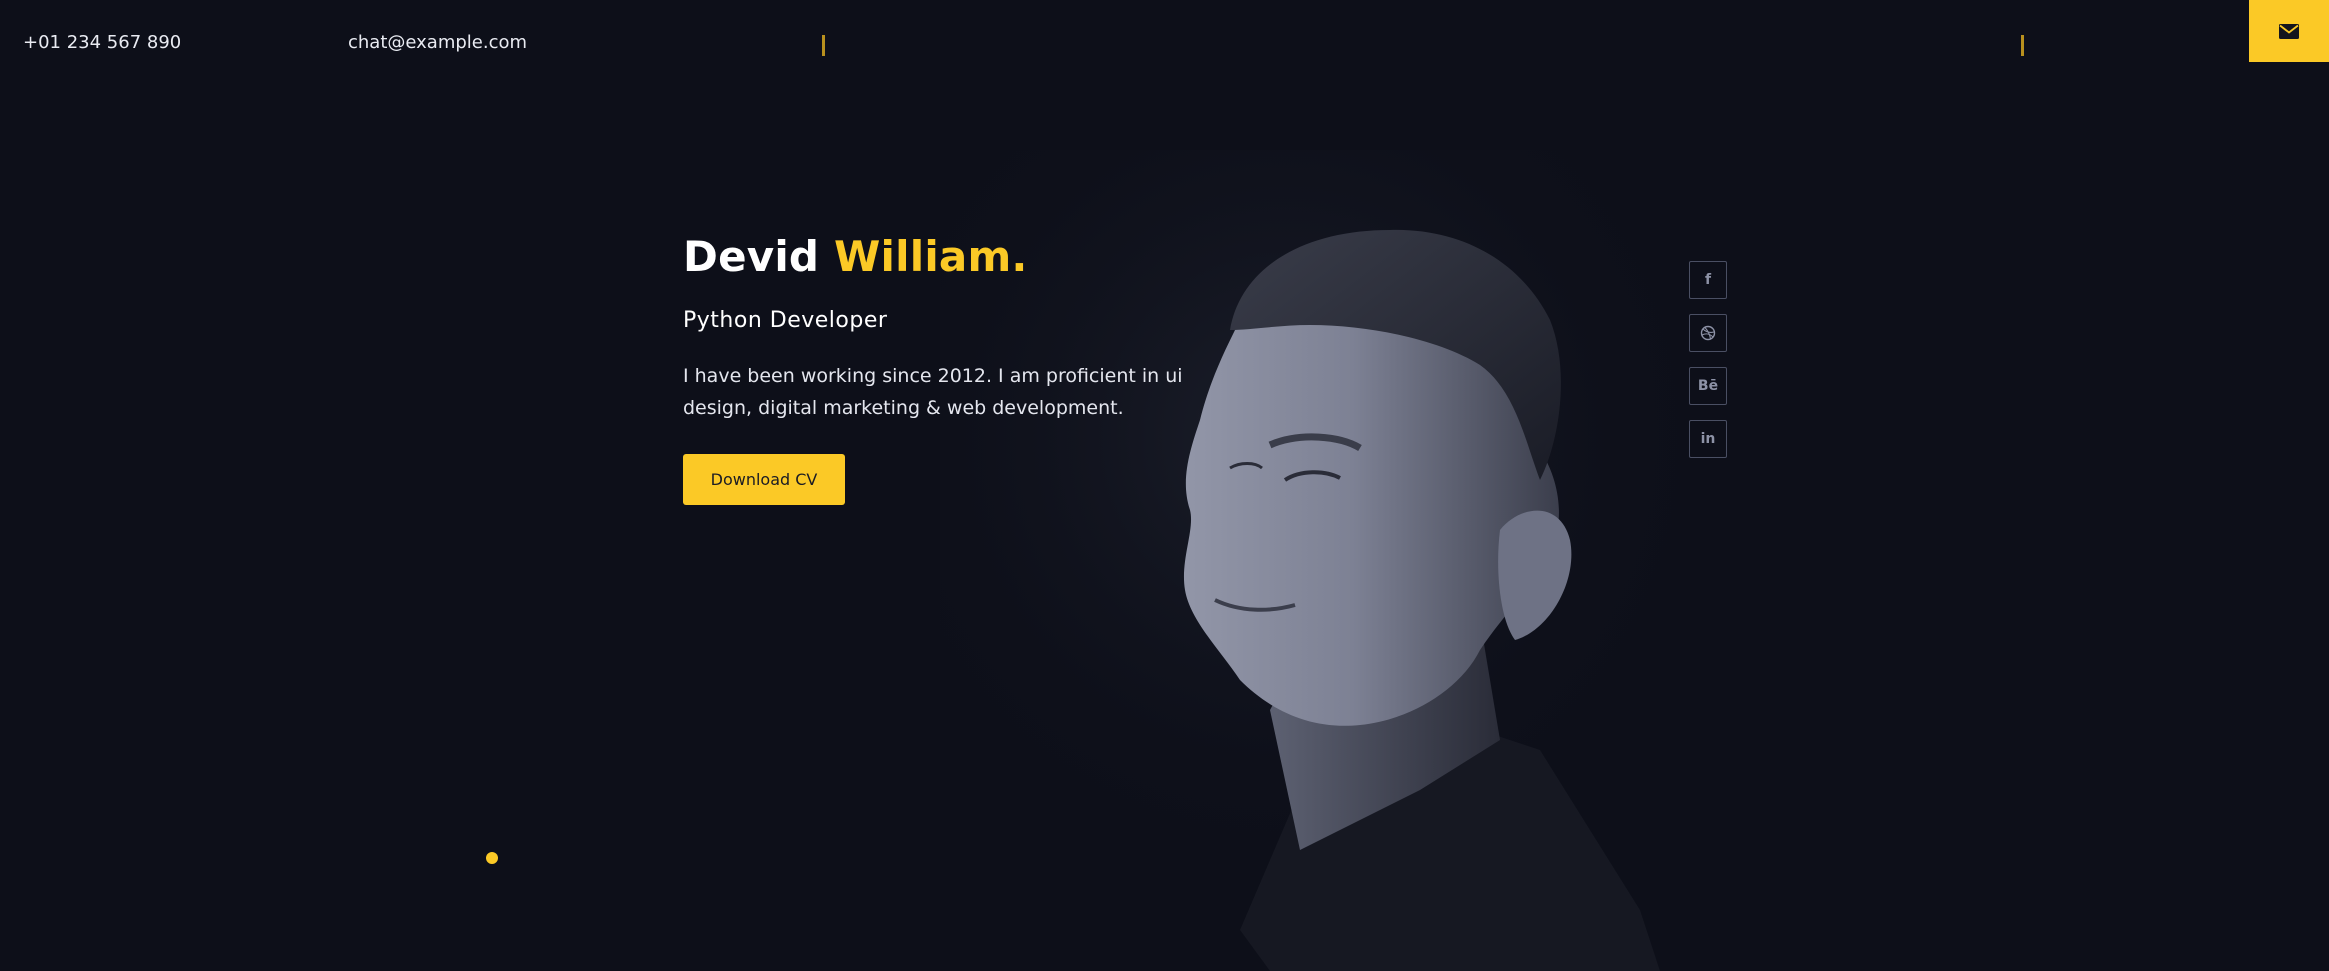 This screenshot has height=971, width=2329. I want to click on linkedin-icon: in, so click(1708, 439).